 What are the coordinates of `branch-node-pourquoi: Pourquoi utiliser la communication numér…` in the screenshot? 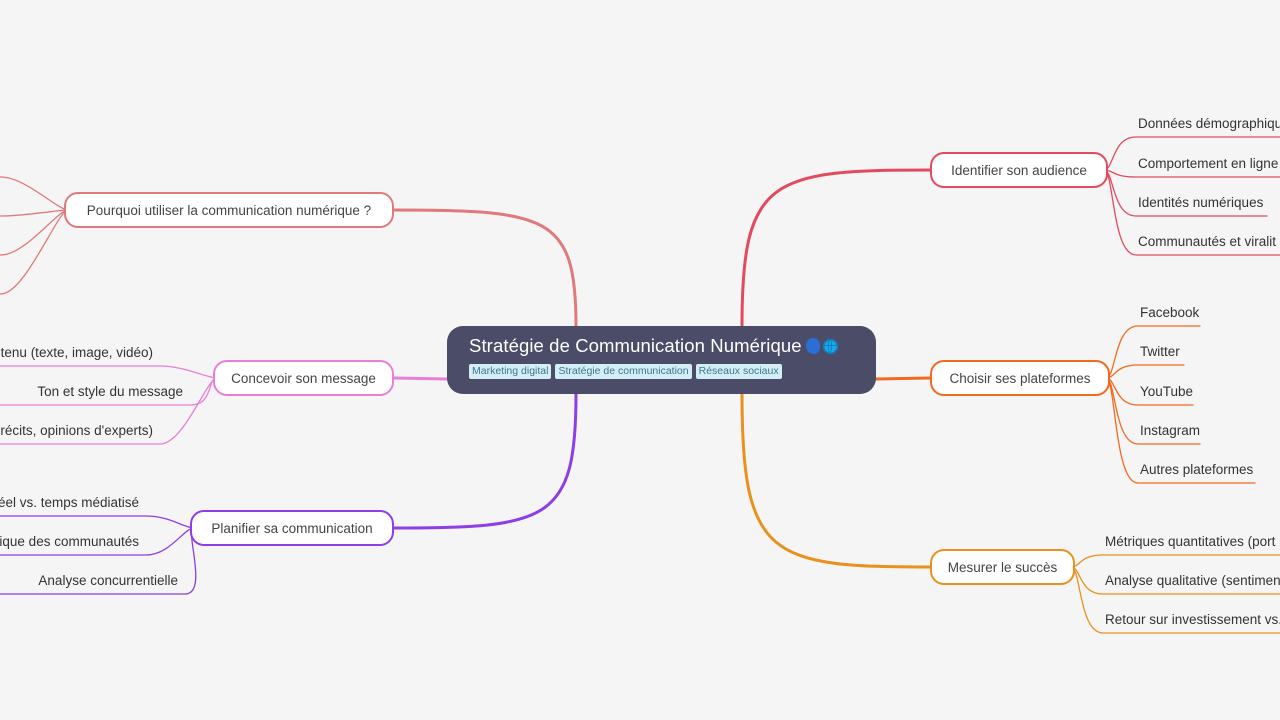 It's located at (229, 210).